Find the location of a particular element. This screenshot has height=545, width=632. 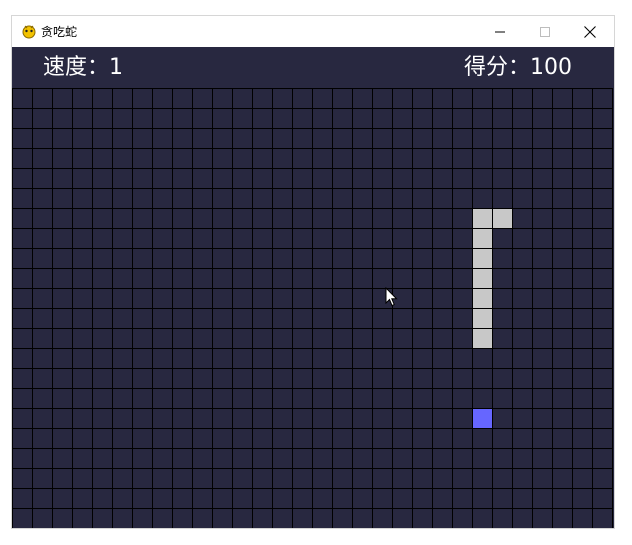

food-pellet is located at coordinates (482, 418).